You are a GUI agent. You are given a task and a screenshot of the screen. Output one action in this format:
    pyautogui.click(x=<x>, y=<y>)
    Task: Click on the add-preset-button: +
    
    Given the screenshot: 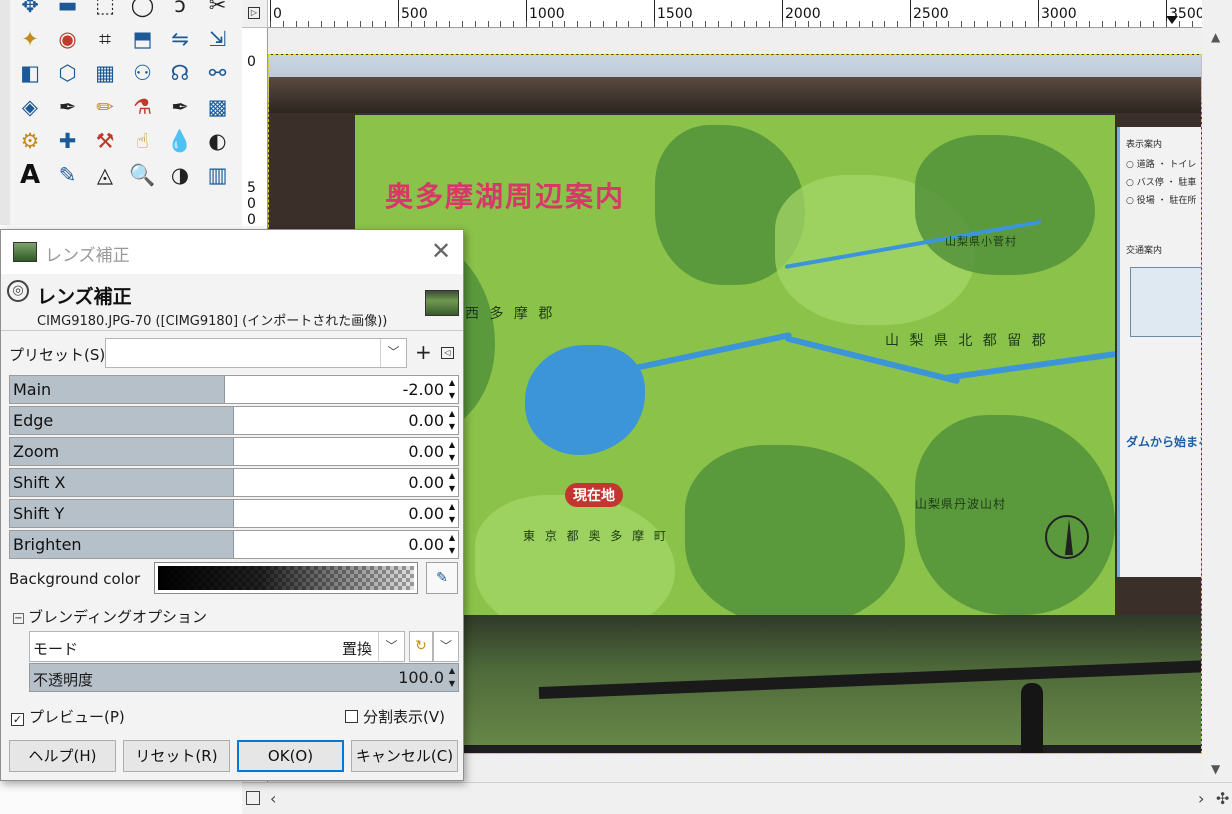 What is the action you would take?
    pyautogui.click(x=423, y=352)
    